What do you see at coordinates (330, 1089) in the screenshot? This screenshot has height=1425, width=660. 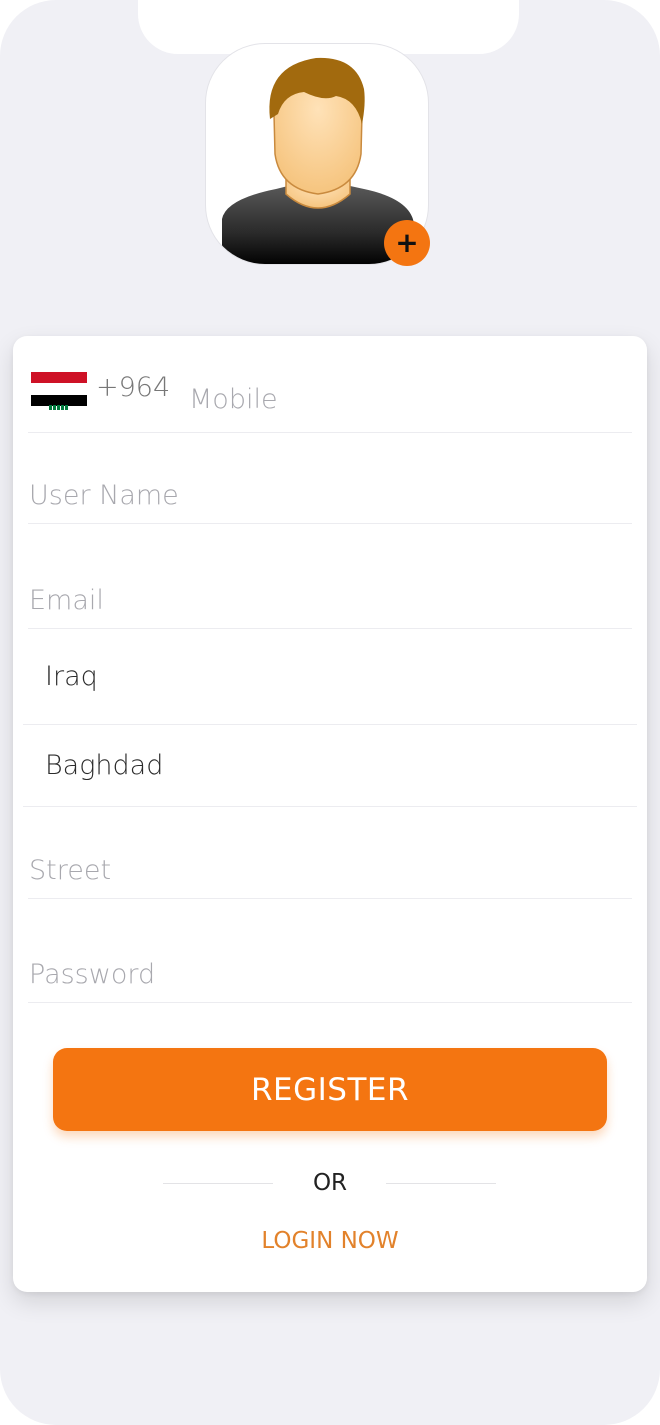 I see `register-button: REGISTER` at bounding box center [330, 1089].